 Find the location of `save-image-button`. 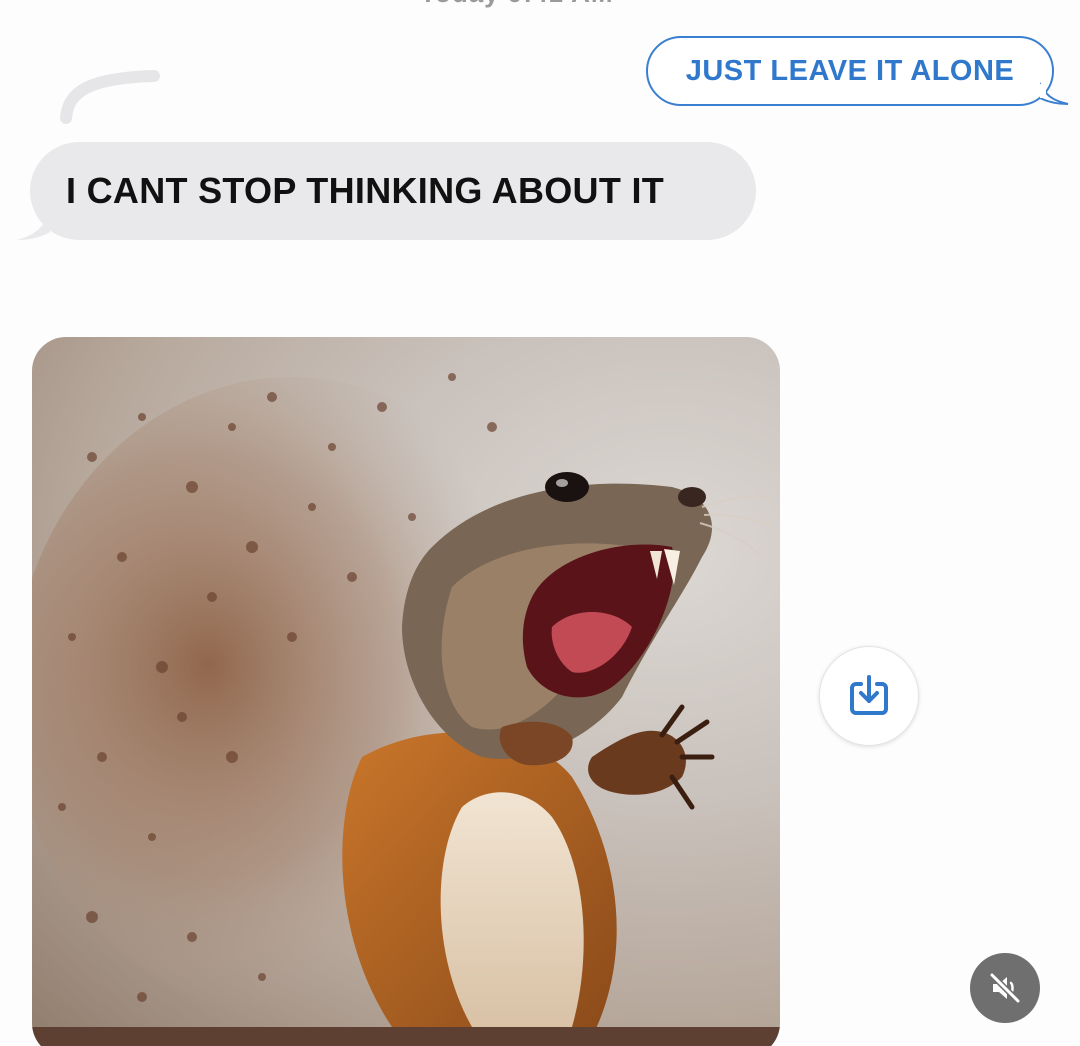

save-image-button is located at coordinates (869, 696).